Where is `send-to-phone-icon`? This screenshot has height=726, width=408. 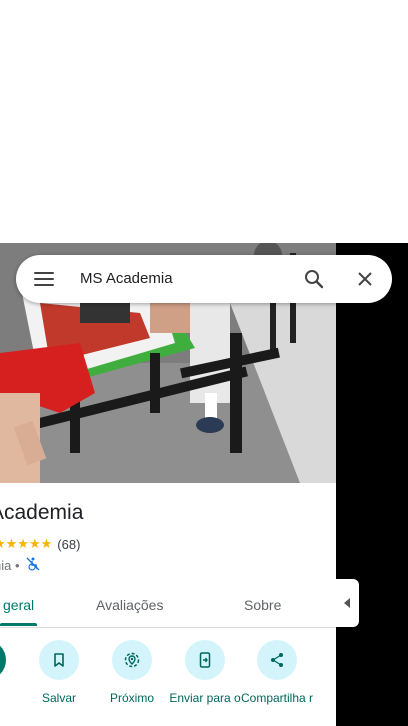
send-to-phone-icon is located at coordinates (205, 660).